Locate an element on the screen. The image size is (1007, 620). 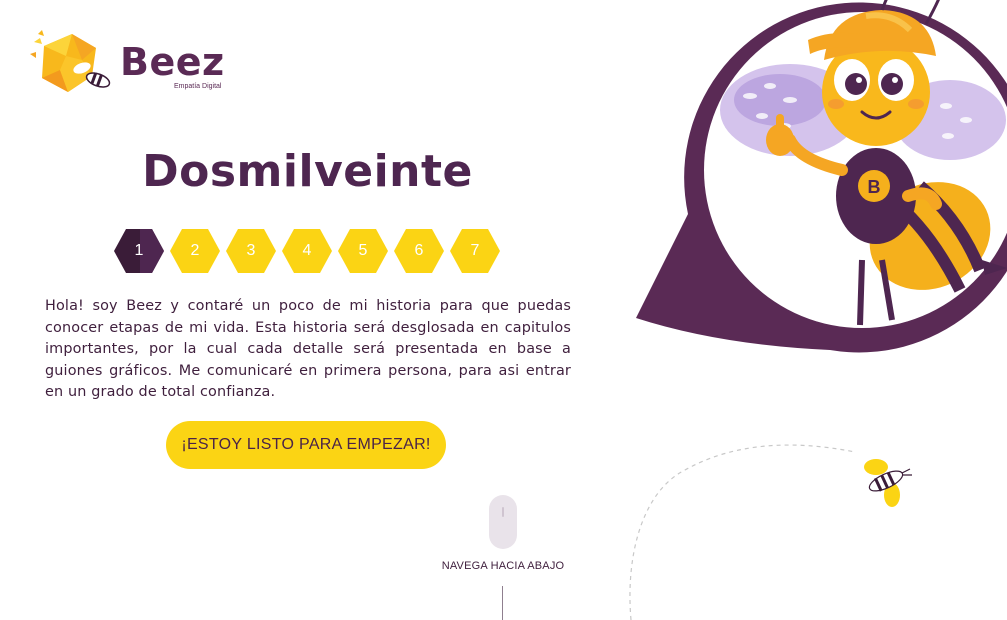
step-label: 4 is located at coordinates (307, 250).